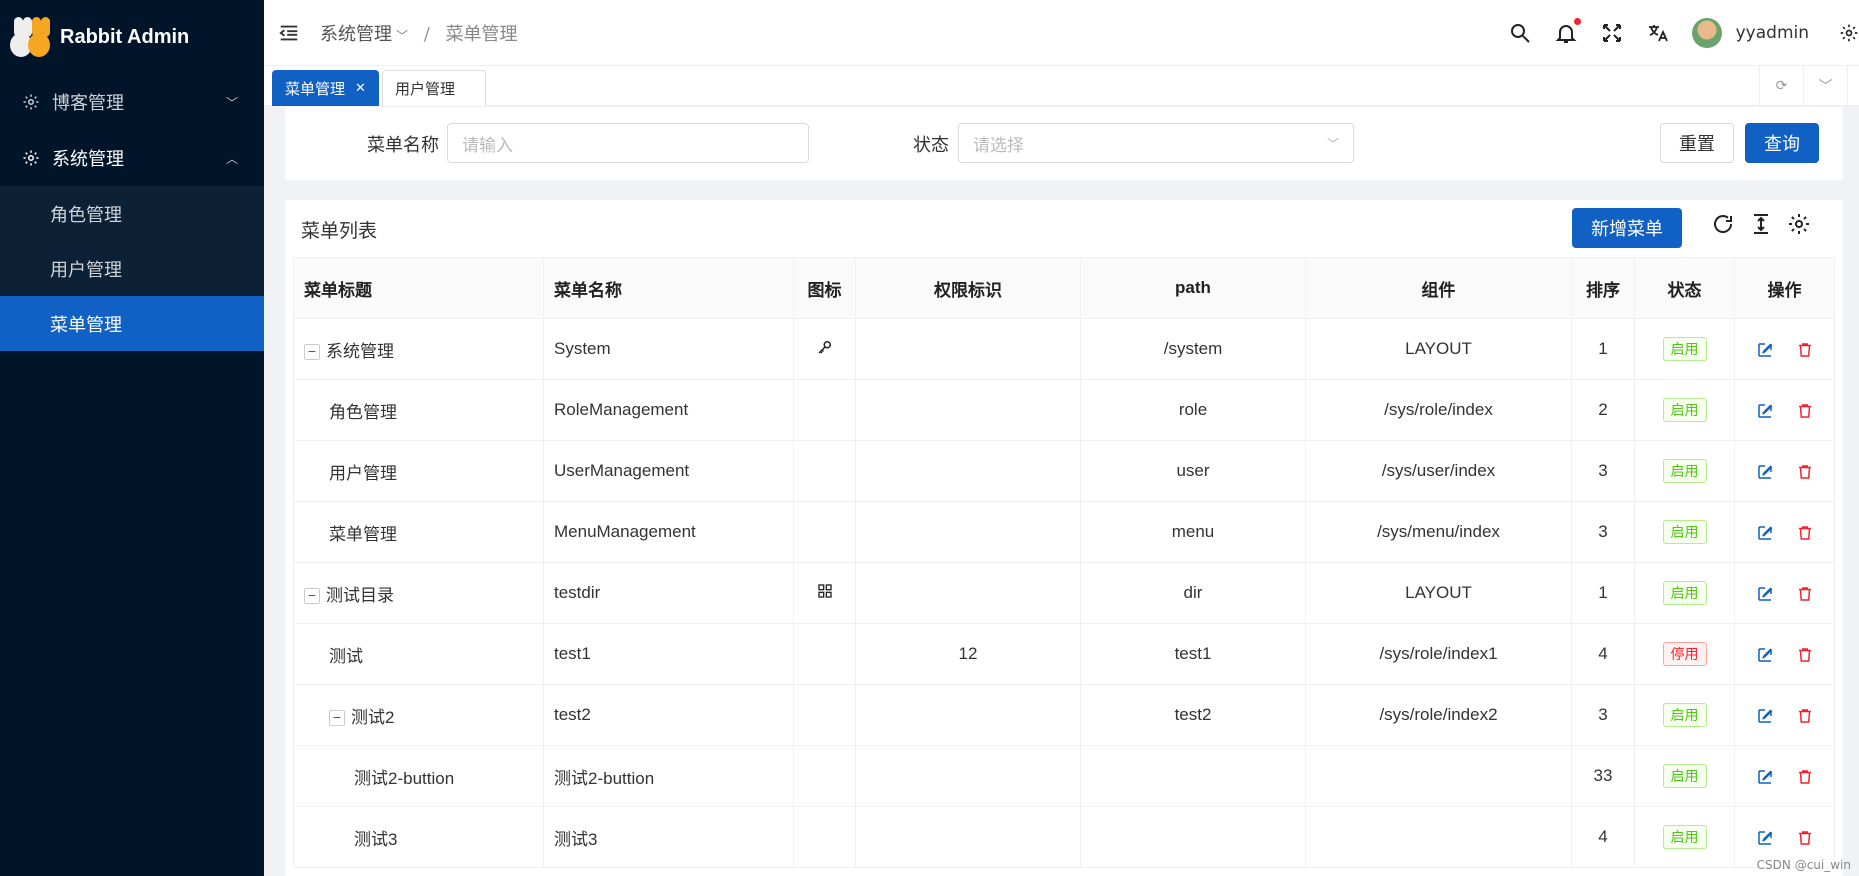 The image size is (1859, 876). Describe the element at coordinates (1064, 837) in the screenshot. I see `table-row: 测试3 测试3 4 启用` at that location.